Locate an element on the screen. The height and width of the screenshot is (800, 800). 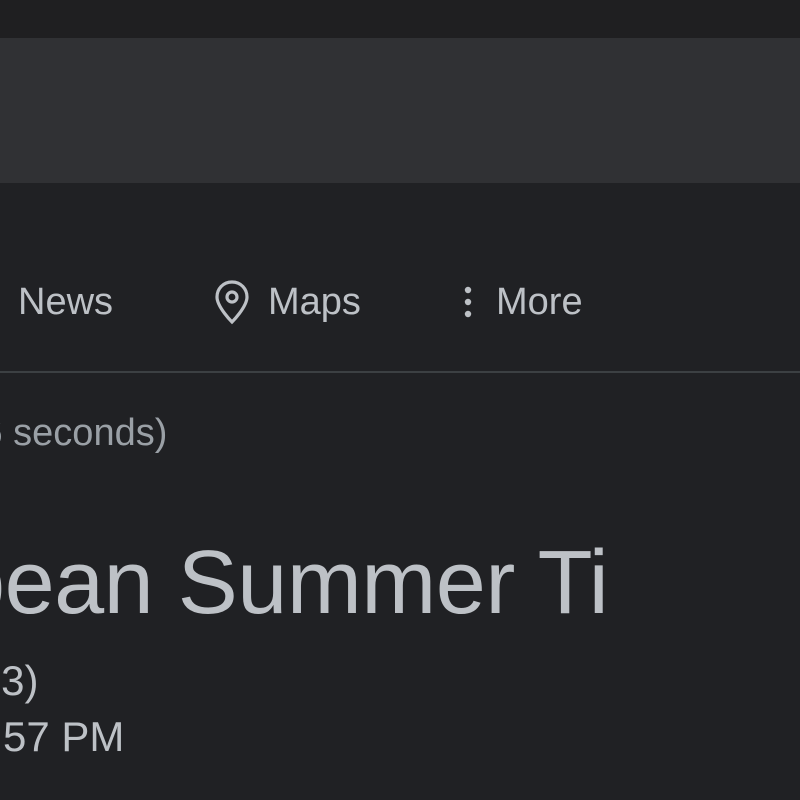
tab-more: More is located at coordinates (519, 302).